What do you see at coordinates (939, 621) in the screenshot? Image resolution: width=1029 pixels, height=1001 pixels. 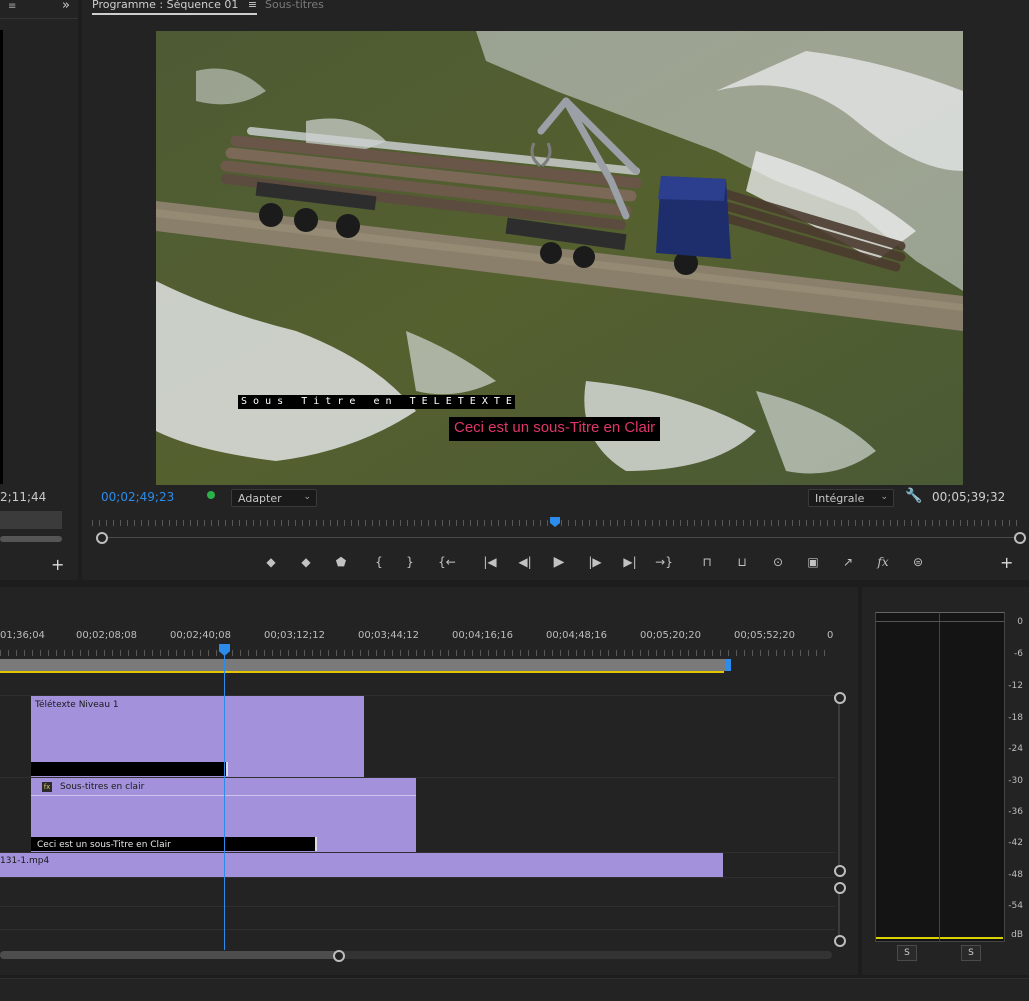 I see `audio-meter-top-line` at bounding box center [939, 621].